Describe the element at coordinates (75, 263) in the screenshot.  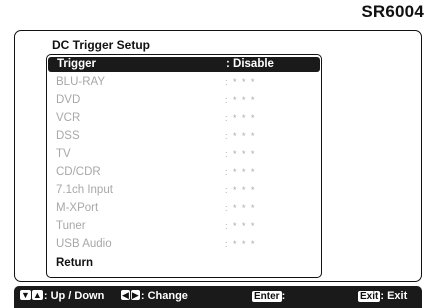
I see `menu-item-label: Return` at that location.